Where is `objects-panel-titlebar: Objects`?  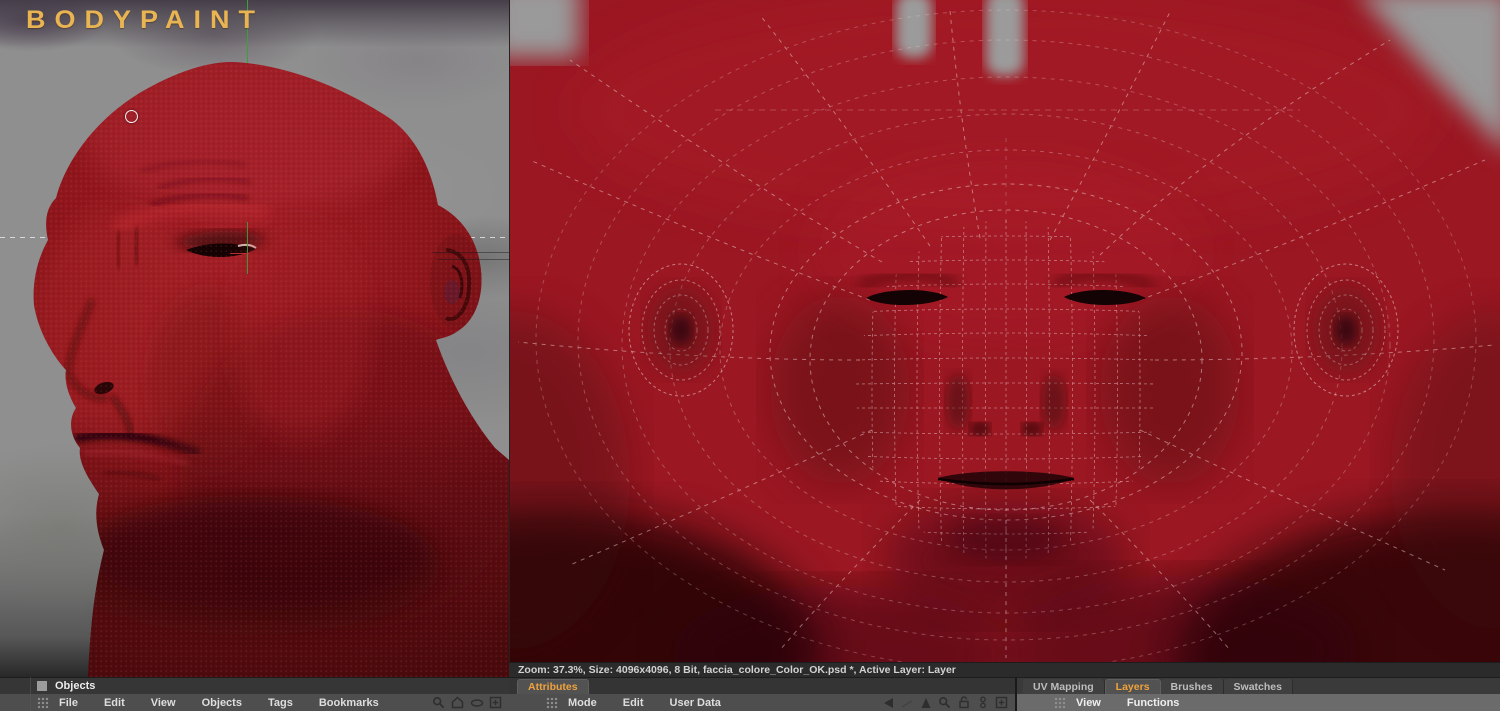 objects-panel-titlebar: Objects is located at coordinates (254, 685).